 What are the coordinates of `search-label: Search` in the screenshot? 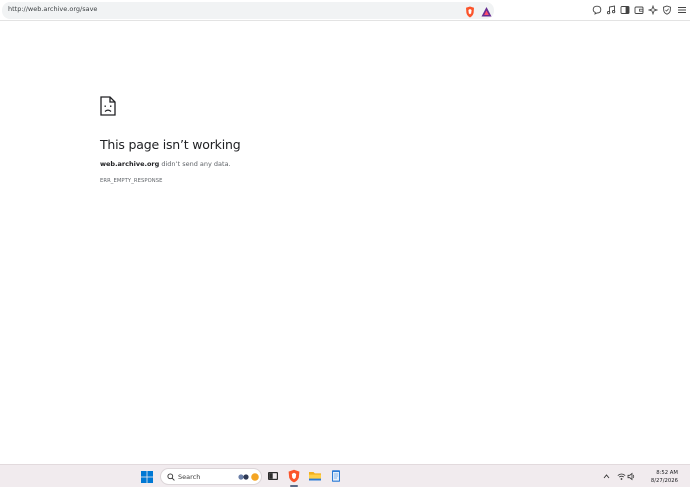 It's located at (189, 476).